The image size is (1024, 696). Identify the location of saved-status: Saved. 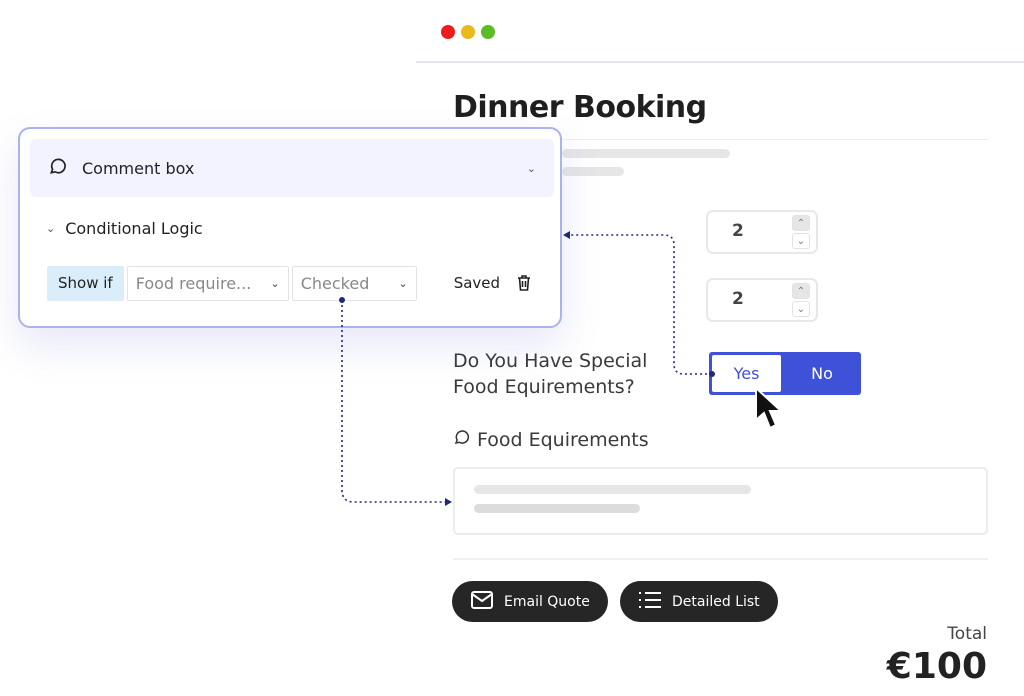
(477, 283).